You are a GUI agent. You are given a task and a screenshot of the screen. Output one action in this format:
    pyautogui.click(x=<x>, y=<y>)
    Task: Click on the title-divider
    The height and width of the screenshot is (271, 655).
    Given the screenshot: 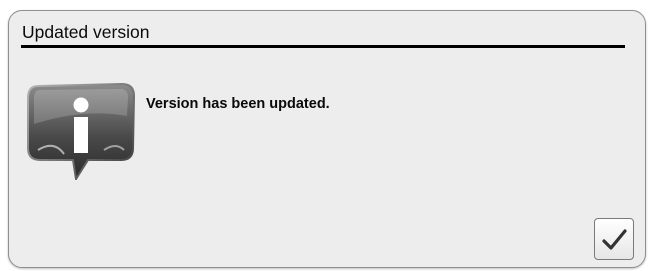 What is the action you would take?
    pyautogui.click(x=323, y=46)
    